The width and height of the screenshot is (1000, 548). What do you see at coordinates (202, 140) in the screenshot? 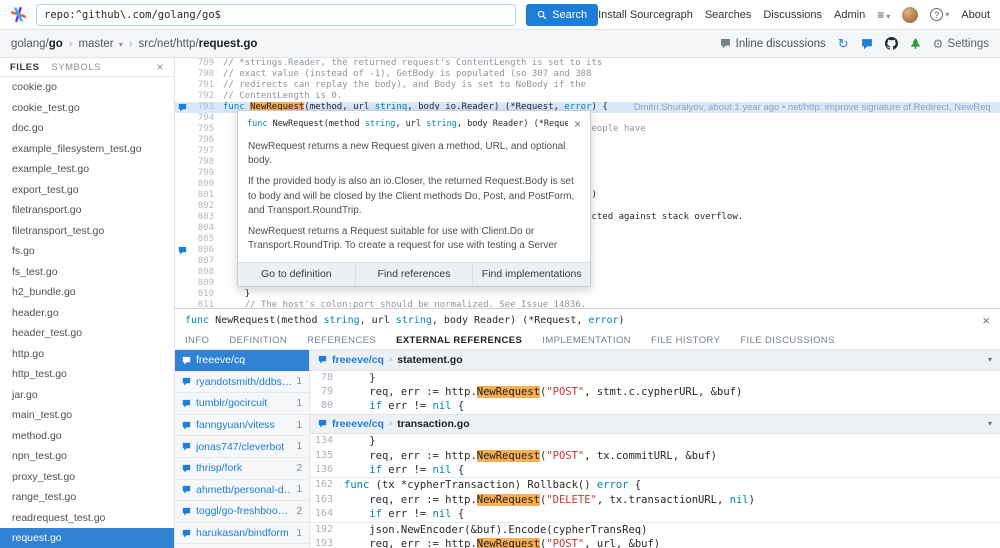
I see `line-number: 796` at bounding box center [202, 140].